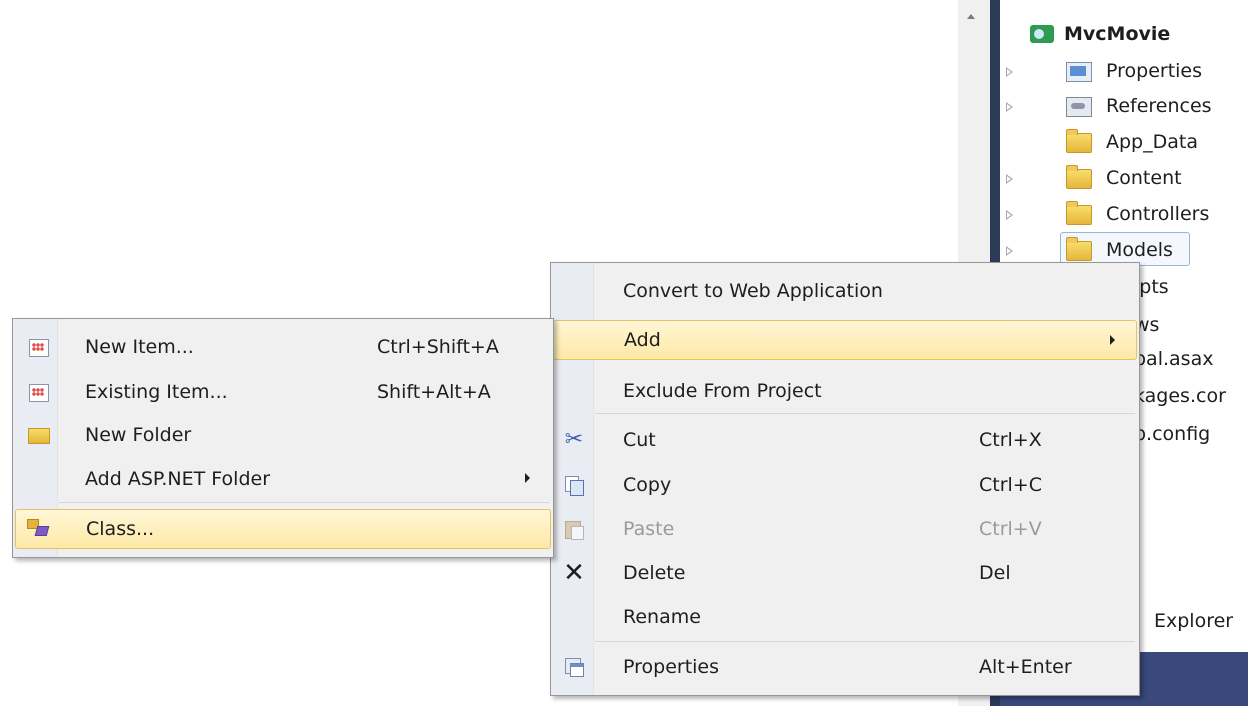 This screenshot has width=1248, height=706. I want to click on csharp-project-icon, so click(1042, 34).